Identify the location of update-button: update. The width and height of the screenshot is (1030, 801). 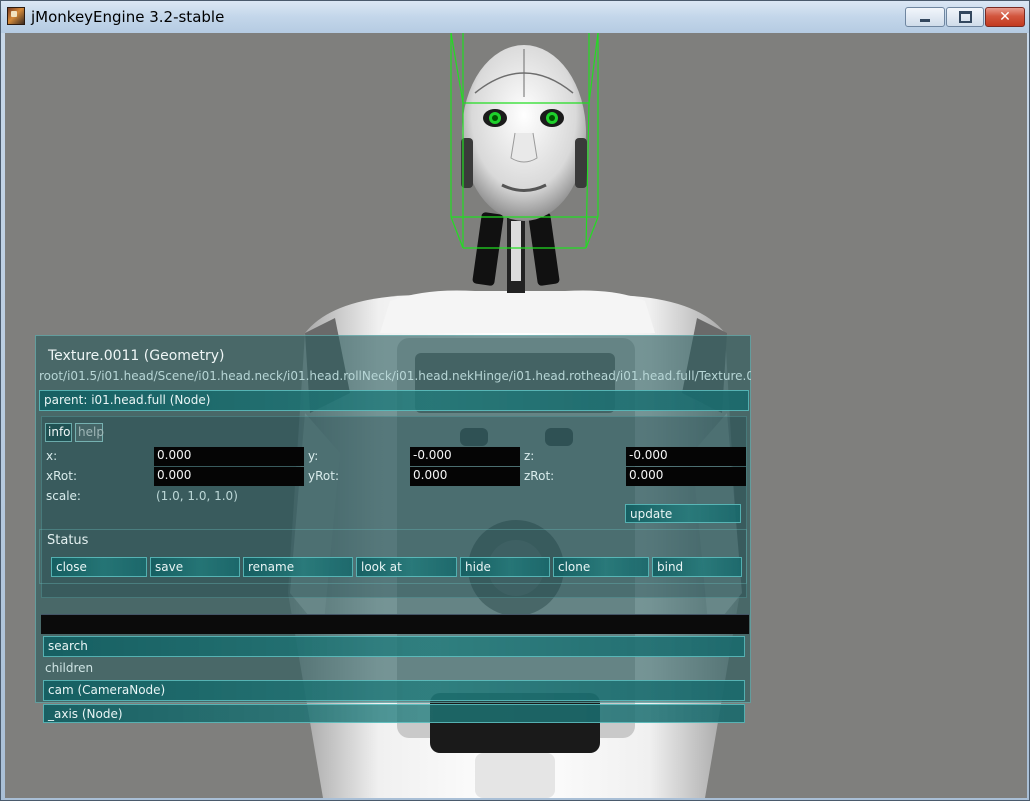
(683, 513).